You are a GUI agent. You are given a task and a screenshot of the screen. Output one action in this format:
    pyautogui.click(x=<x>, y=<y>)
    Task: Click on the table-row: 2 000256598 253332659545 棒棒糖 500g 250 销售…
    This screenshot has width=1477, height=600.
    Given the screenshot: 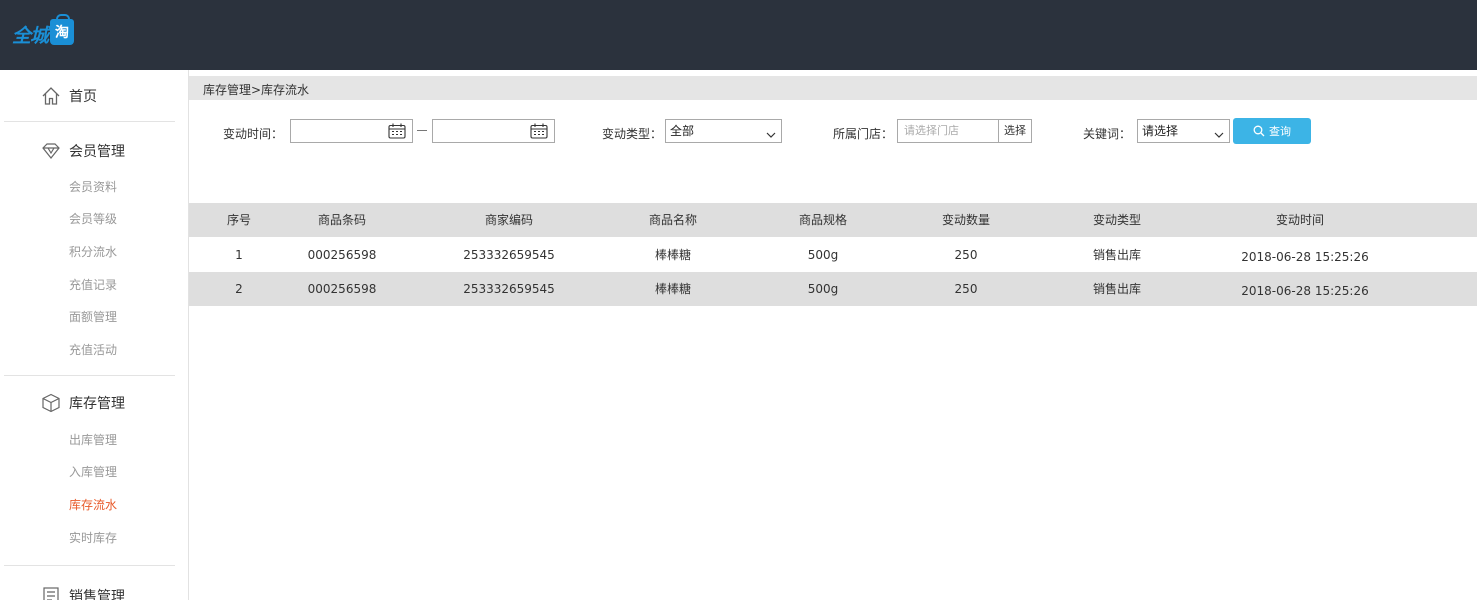 What is the action you would take?
    pyautogui.click(x=833, y=289)
    